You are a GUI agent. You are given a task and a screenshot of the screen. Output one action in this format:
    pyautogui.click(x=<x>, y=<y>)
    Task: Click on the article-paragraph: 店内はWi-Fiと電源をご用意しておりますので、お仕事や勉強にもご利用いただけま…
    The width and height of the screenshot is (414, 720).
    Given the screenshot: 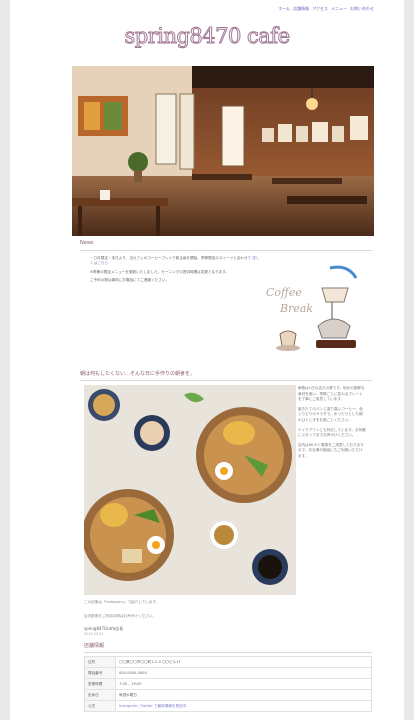 What is the action you would take?
    pyautogui.click(x=331, y=450)
    